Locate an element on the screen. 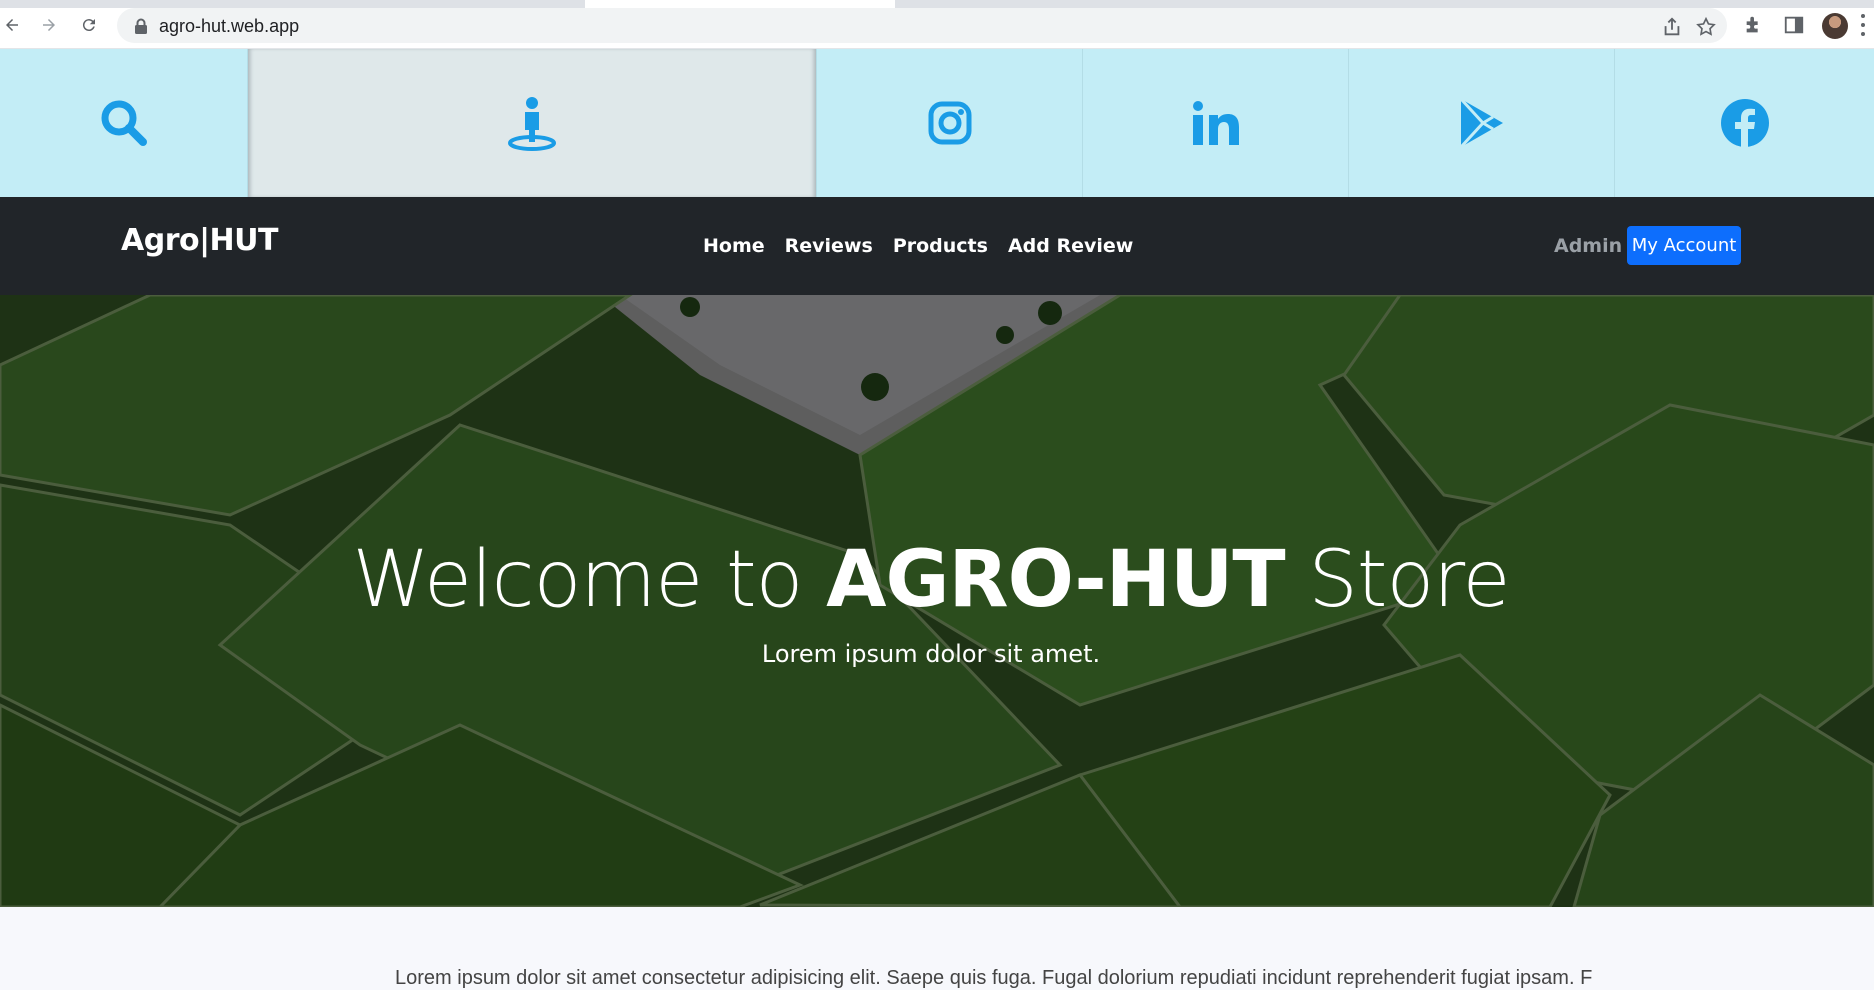 This screenshot has height=990, width=1874. back-icon is located at coordinates (12, 25).